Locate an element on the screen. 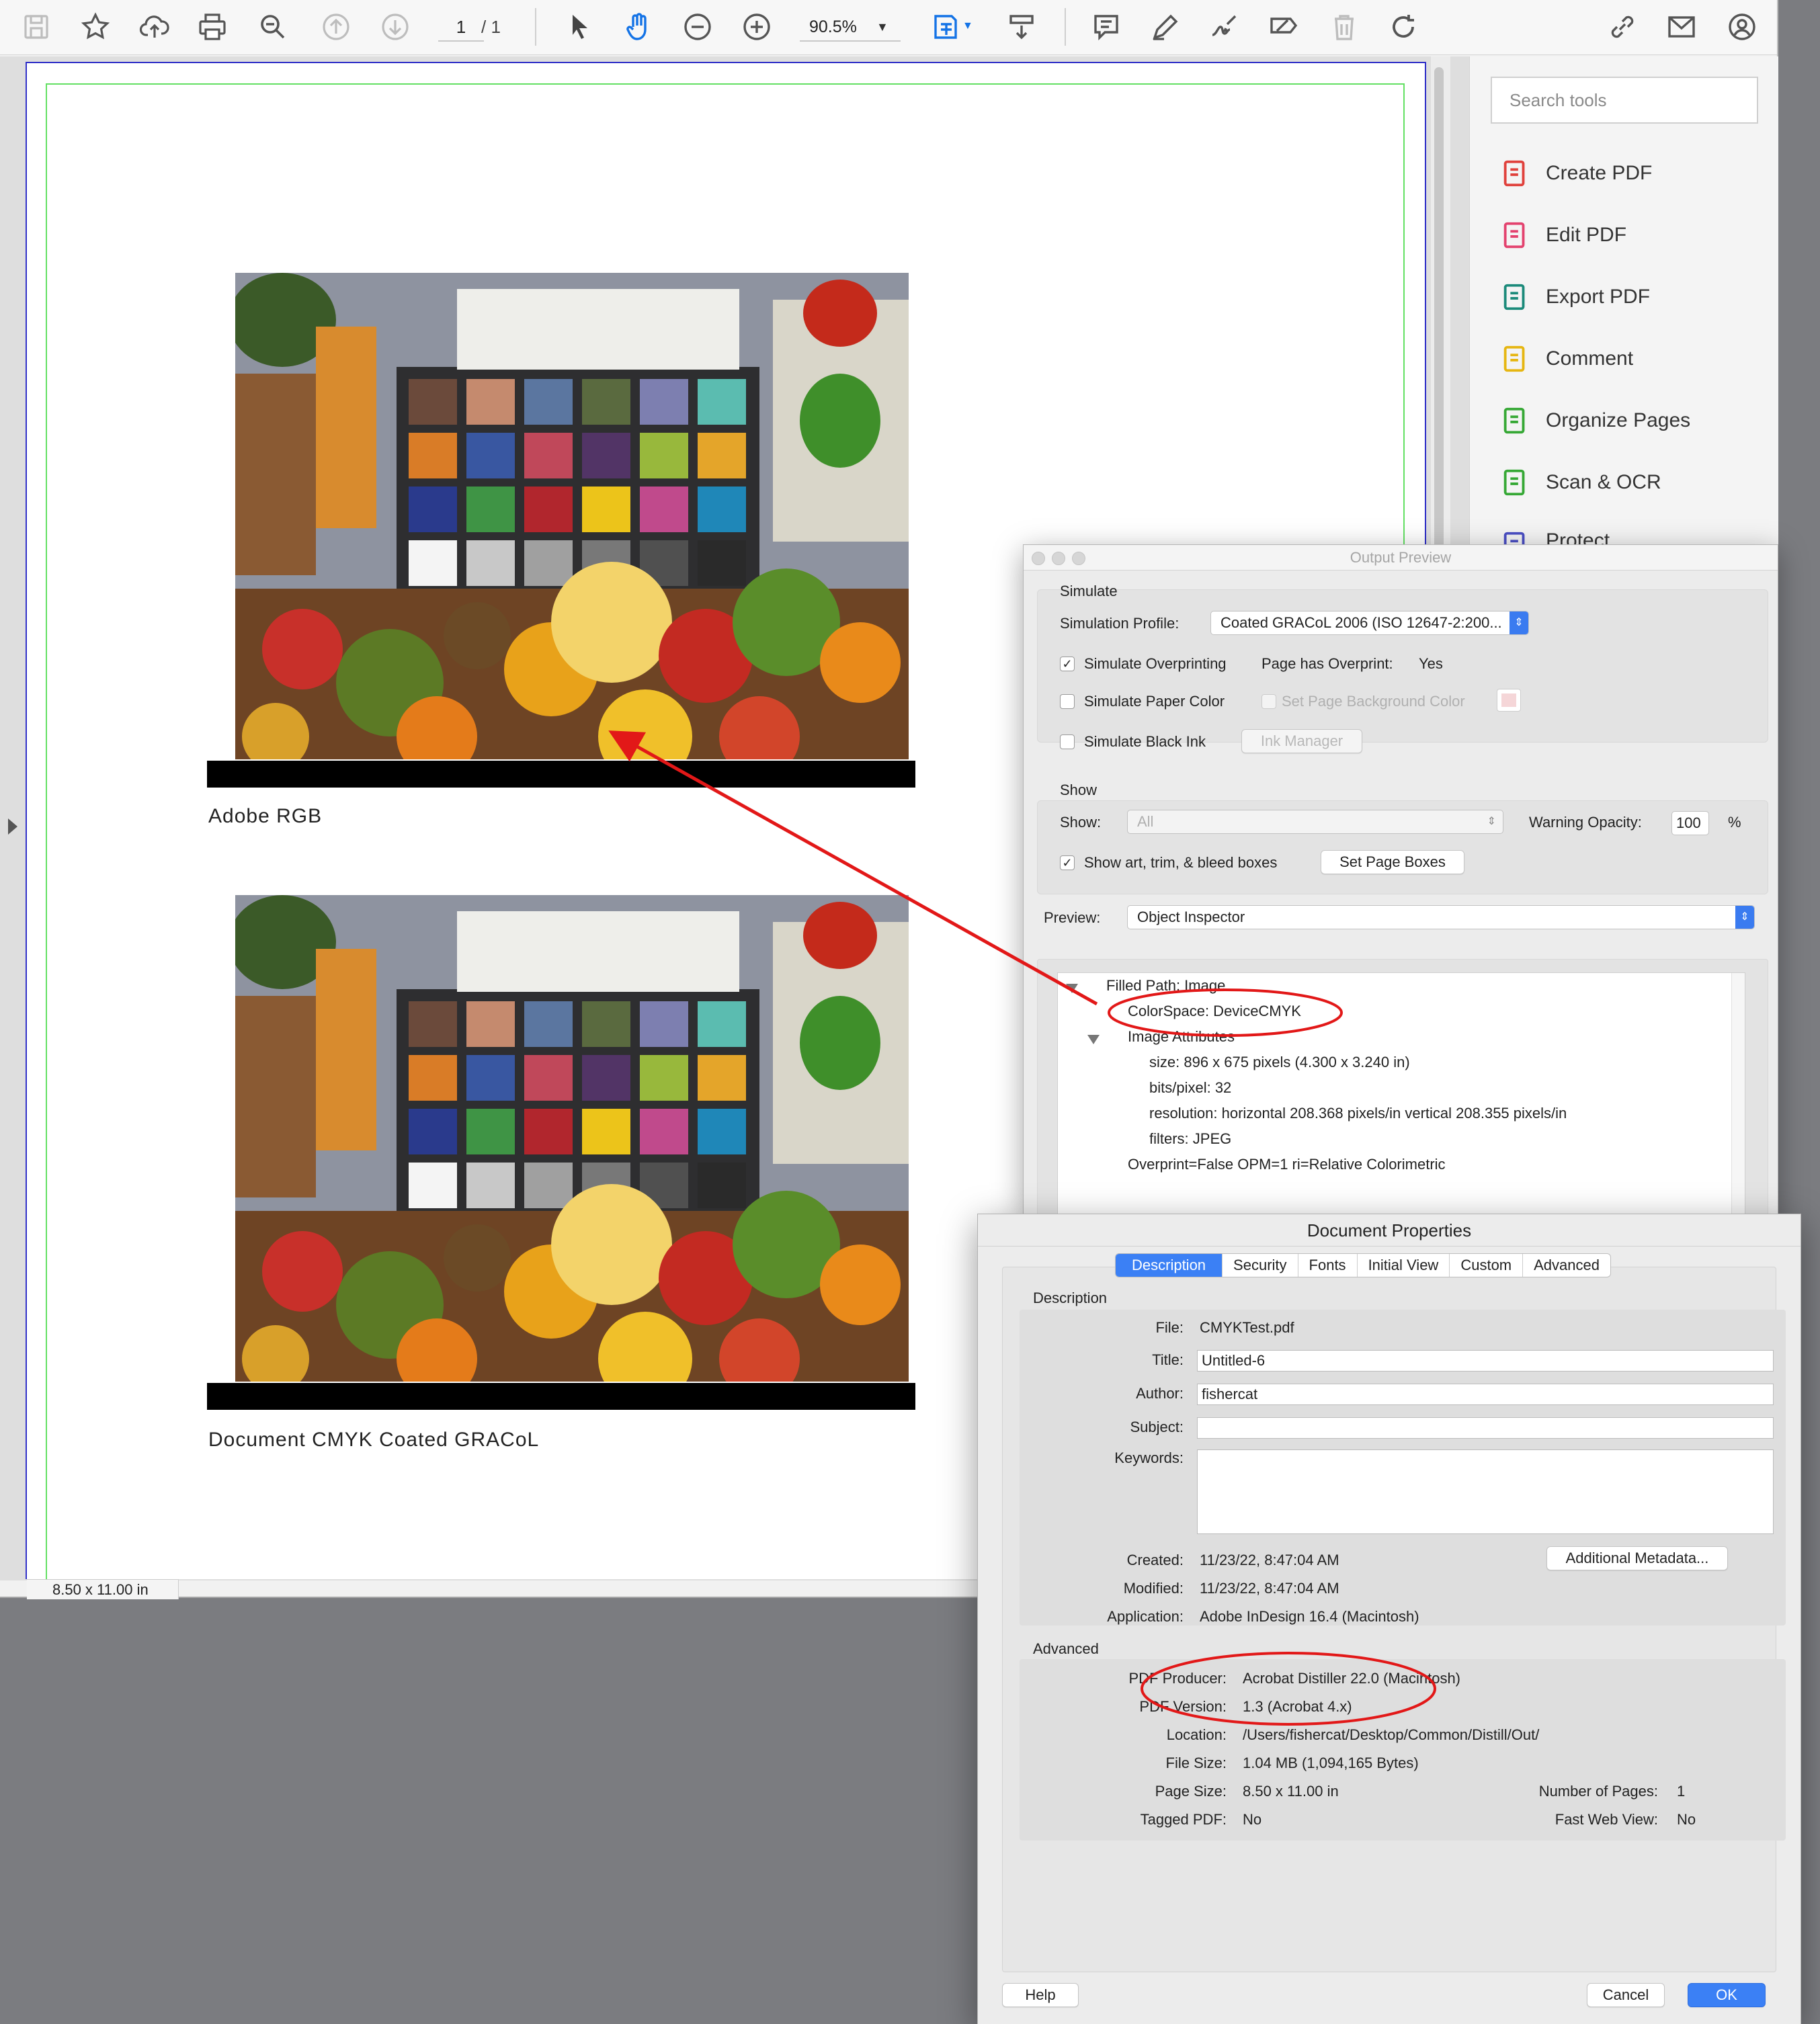 The height and width of the screenshot is (2024, 1820). test-image-rgb is located at coordinates (572, 516).